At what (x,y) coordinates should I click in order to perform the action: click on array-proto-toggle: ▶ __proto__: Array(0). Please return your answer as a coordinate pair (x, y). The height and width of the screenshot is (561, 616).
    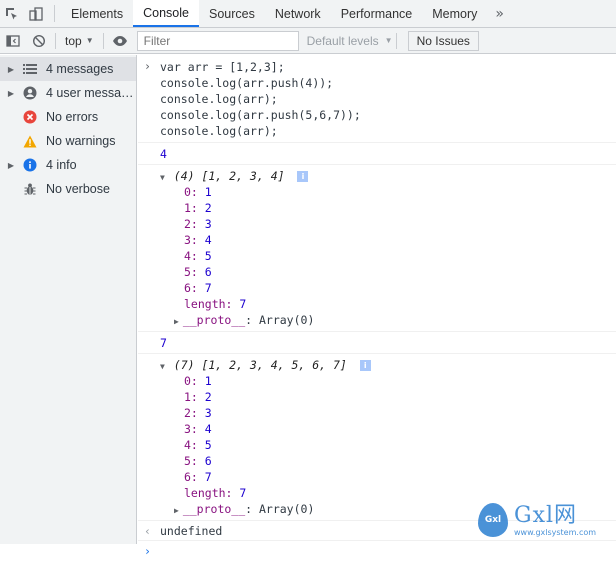
    Looking at the image, I should click on (377, 320).